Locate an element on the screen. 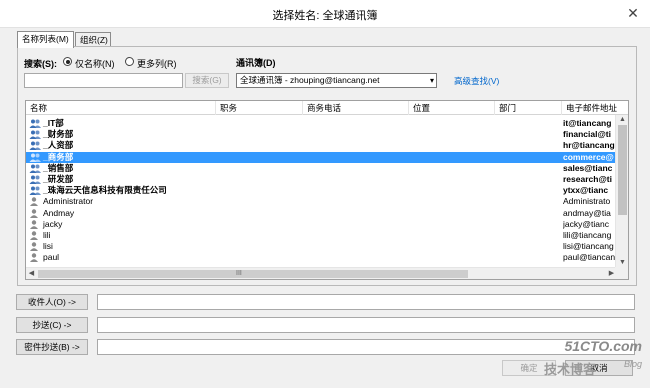  address-book-select: 全球通讯簿 - zhouping@tiancang.net ▾ is located at coordinates (336, 80).